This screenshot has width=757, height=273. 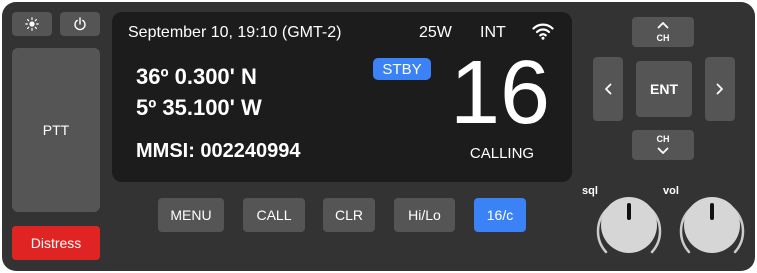 What do you see at coordinates (502, 153) in the screenshot?
I see `channel-status: CALLING` at bounding box center [502, 153].